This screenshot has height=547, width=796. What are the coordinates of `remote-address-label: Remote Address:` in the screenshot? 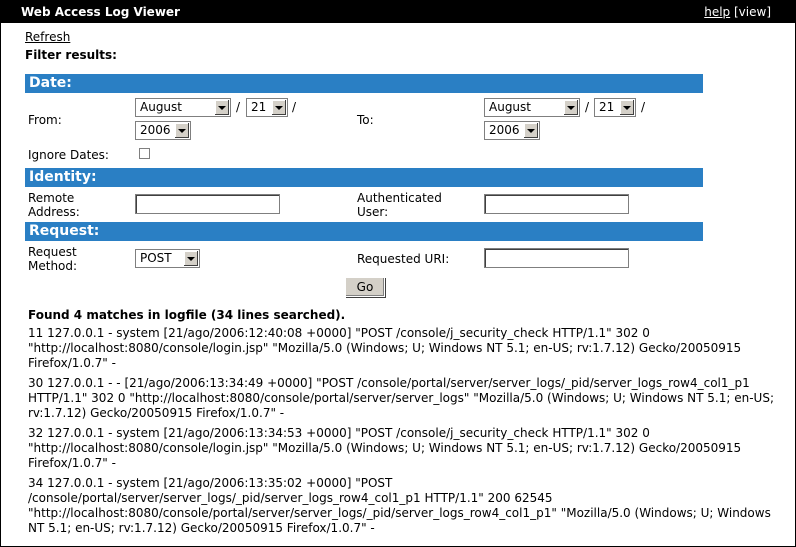 It's located at (54, 205).